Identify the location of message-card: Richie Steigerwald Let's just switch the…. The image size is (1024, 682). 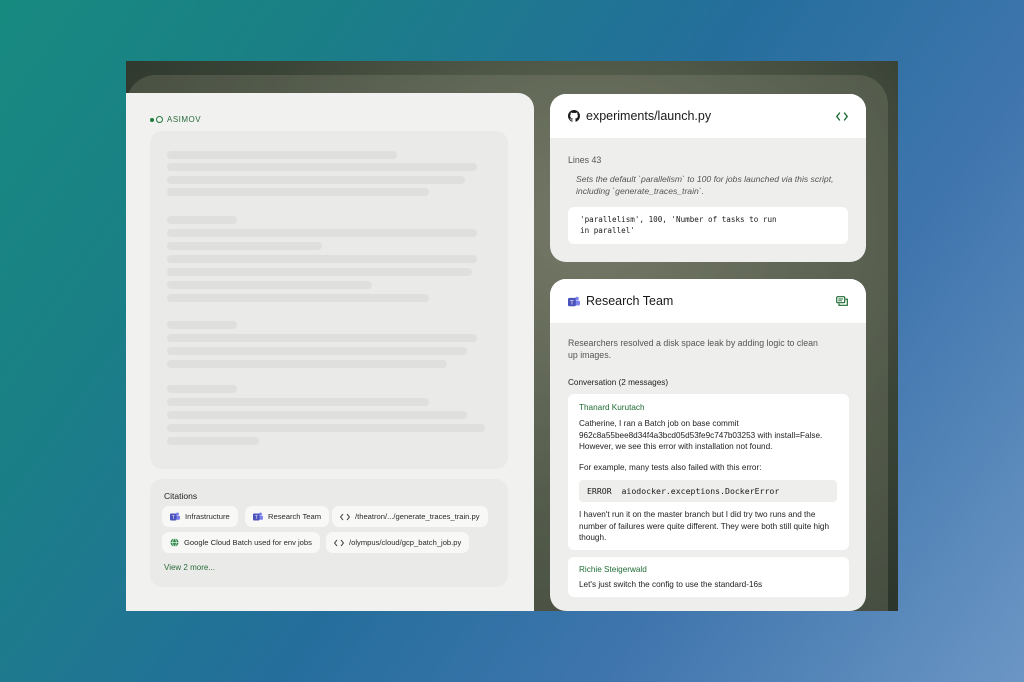
(708, 577).